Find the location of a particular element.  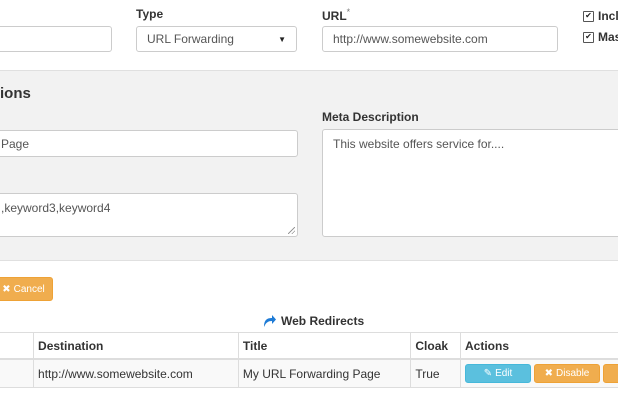

column-header-title: Title is located at coordinates (324, 346).